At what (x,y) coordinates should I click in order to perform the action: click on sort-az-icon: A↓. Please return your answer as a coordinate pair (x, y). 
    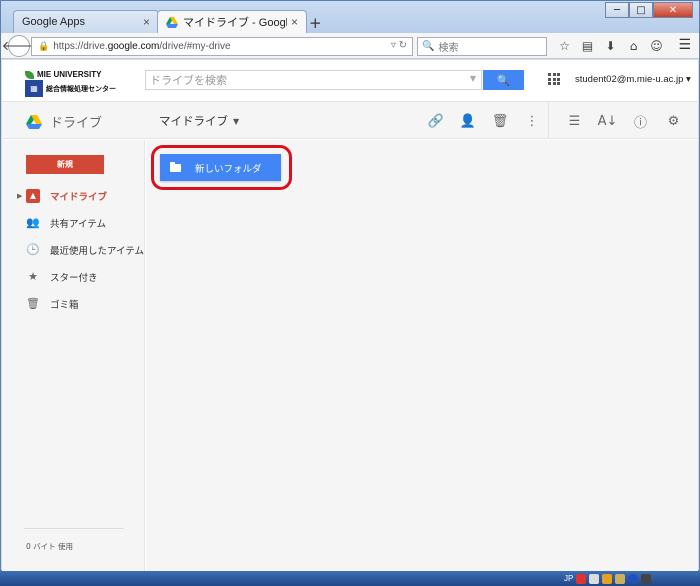
    Looking at the image, I should click on (607, 121).